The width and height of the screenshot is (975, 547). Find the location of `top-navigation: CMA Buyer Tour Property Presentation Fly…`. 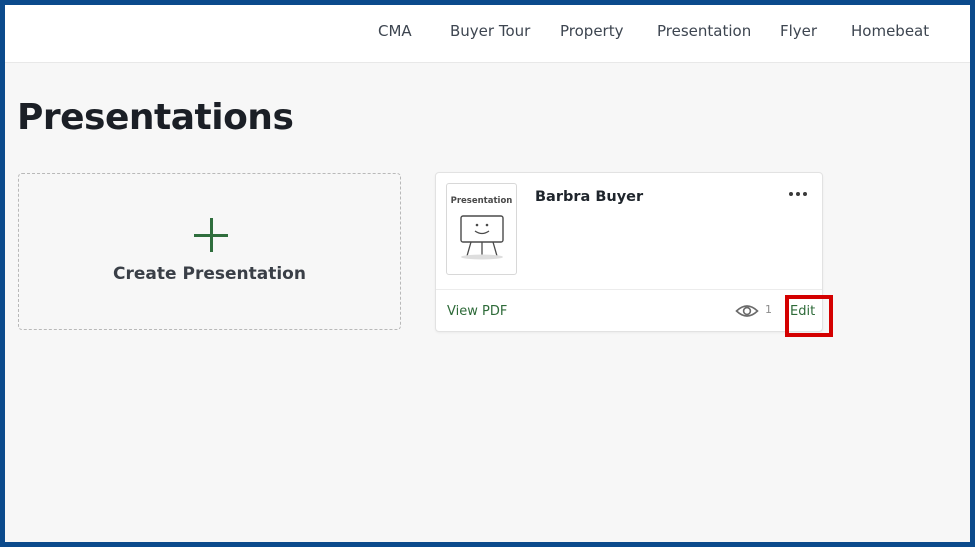

top-navigation: CMA Buyer Tour Property Presentation Fly… is located at coordinates (487, 34).